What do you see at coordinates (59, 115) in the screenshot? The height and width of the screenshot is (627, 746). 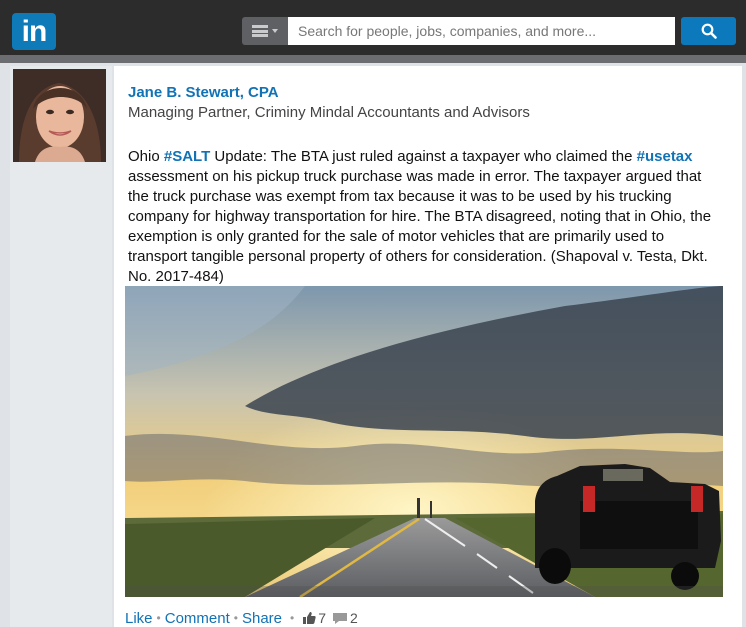 I see `author-avatar` at bounding box center [59, 115].